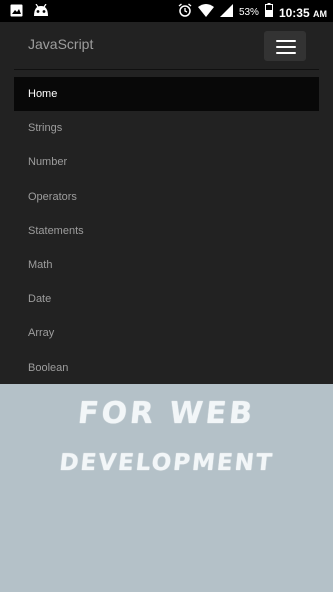  I want to click on navbar-divider, so click(166, 69).